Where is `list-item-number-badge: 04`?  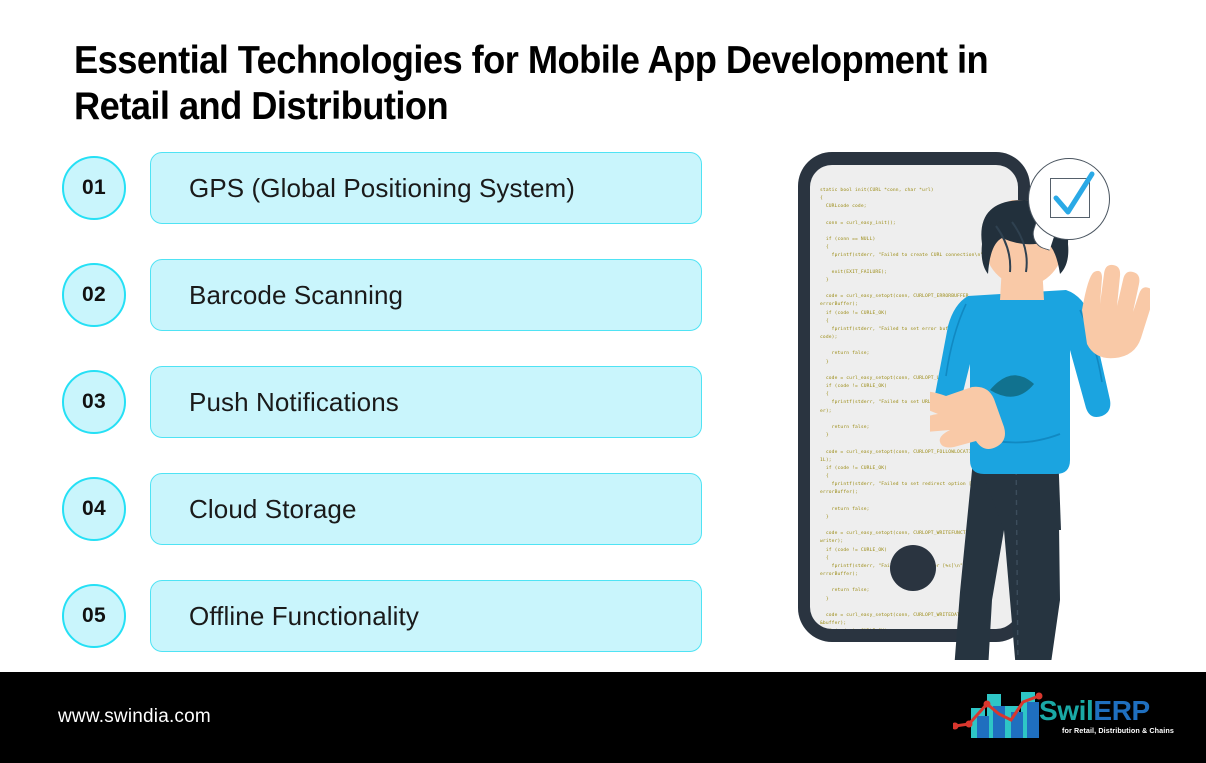 list-item-number-badge: 04 is located at coordinates (94, 509).